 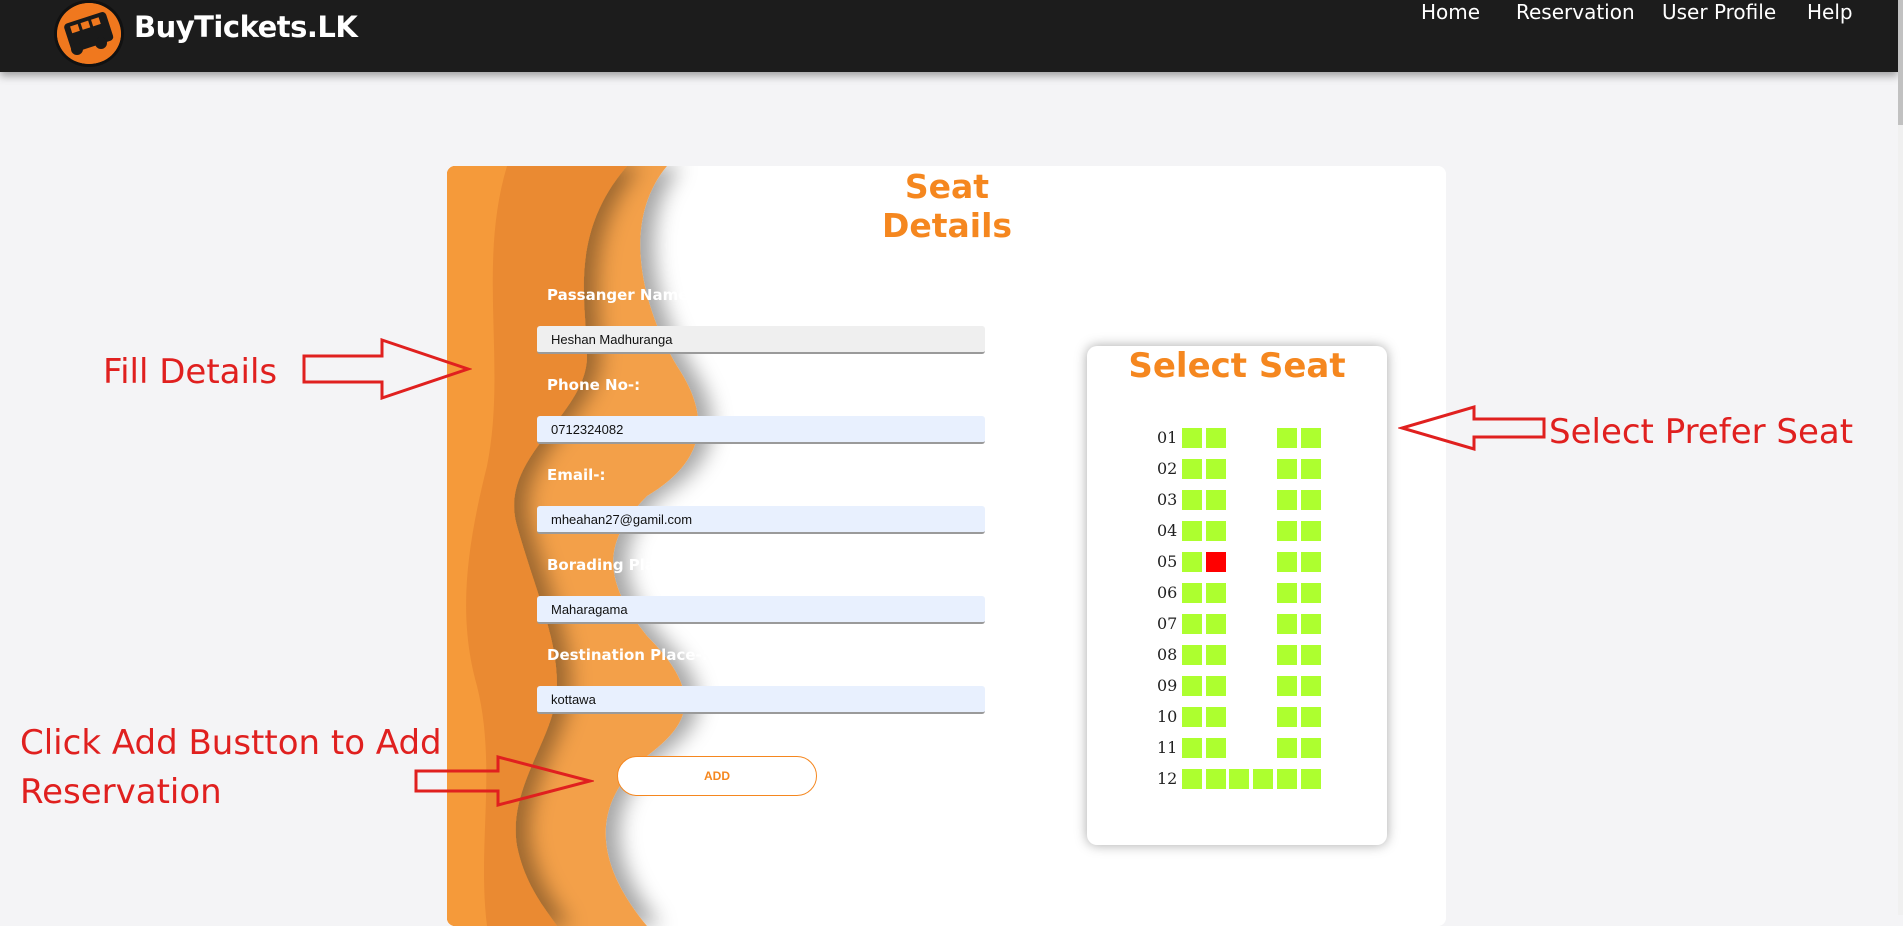 I want to click on boarding-place-input, so click(x=761, y=610).